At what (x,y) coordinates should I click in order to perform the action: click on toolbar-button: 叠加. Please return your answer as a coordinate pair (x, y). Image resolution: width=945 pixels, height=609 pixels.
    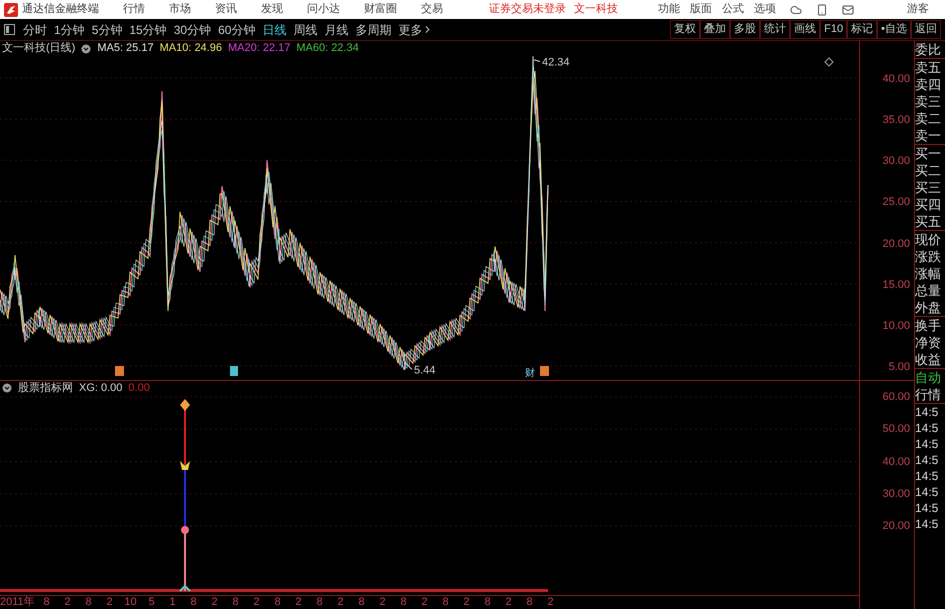
    Looking at the image, I should click on (715, 29).